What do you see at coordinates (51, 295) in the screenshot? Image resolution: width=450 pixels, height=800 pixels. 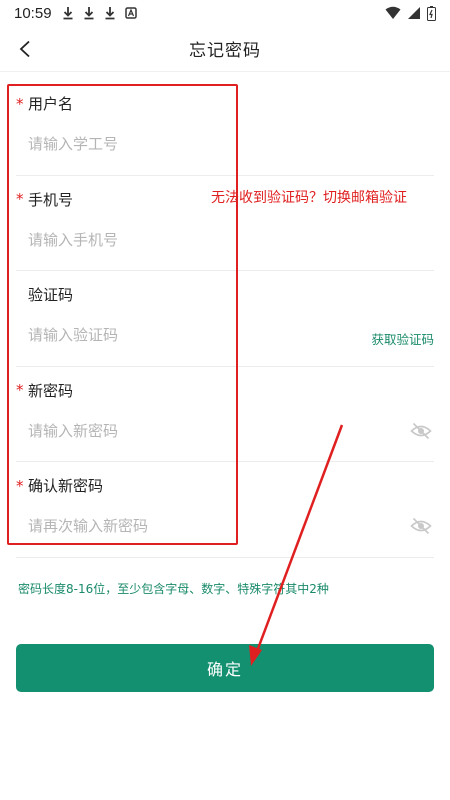 I see `code-label-text: 验证码` at bounding box center [51, 295].